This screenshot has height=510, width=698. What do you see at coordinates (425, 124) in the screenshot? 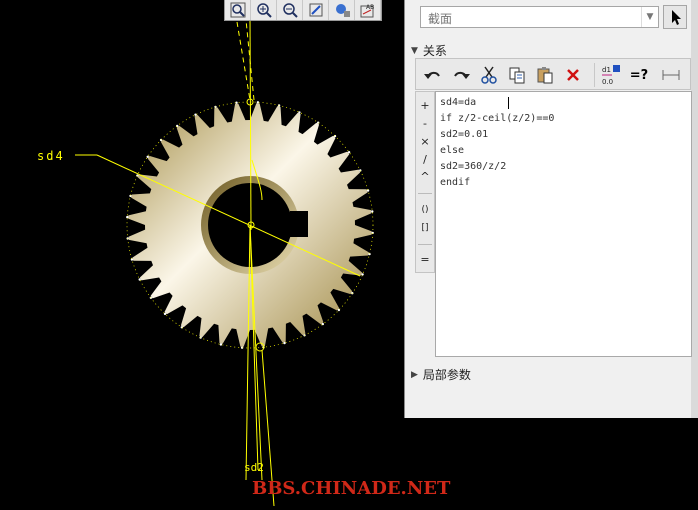
I see `operator-minus-button: -` at bounding box center [425, 124].